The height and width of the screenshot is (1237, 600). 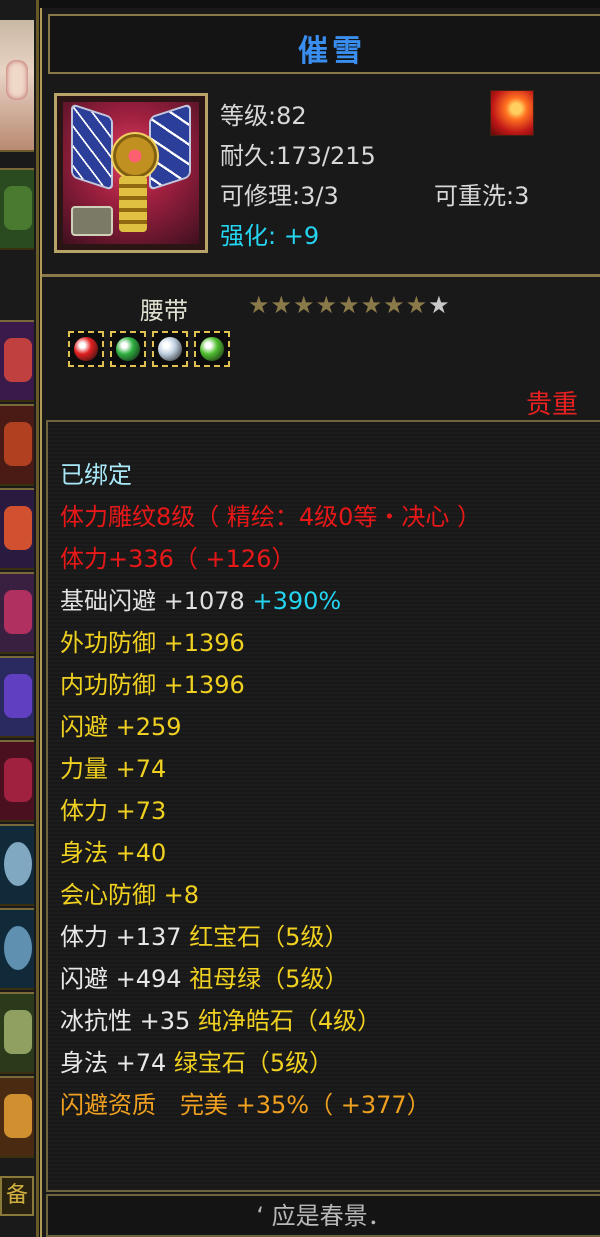 What do you see at coordinates (263, 116) in the screenshot?
I see `item-level: 等级:82` at bounding box center [263, 116].